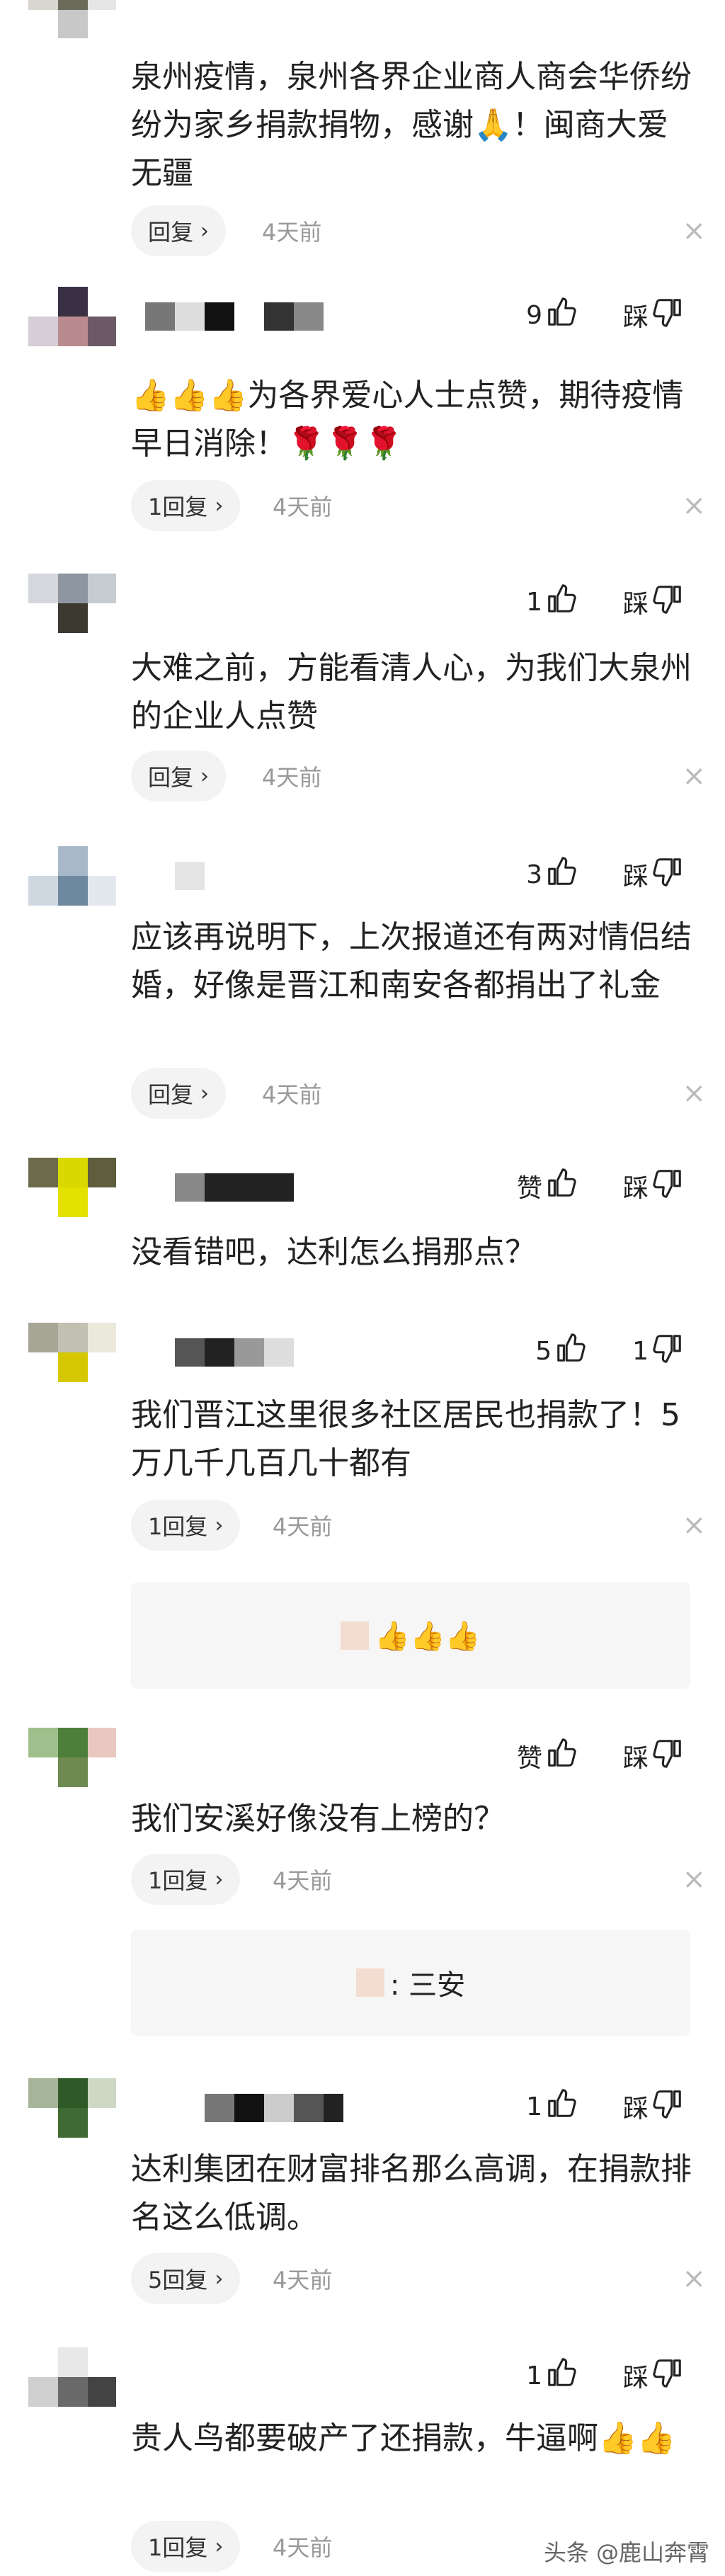 The height and width of the screenshot is (2576, 725). Describe the element at coordinates (543, 1351) in the screenshot. I see `like-count: 5` at that location.